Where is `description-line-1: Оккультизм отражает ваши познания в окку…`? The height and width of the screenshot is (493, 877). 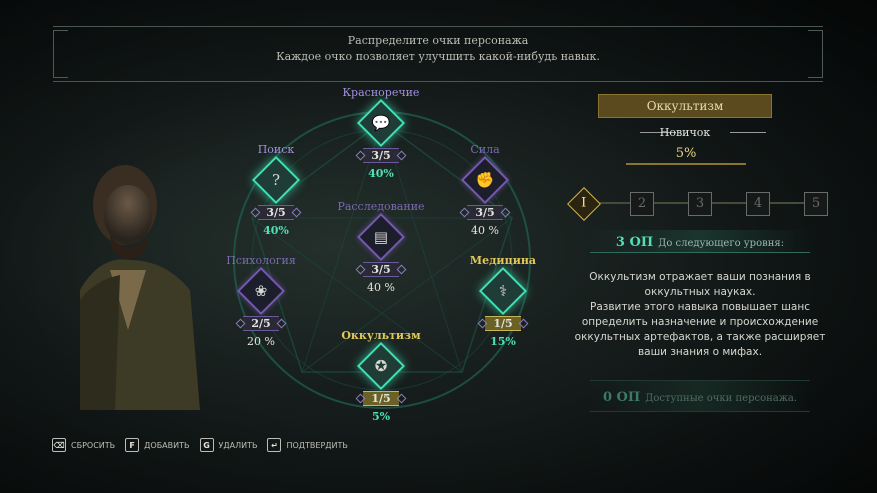 description-line-1: Оккультизм отражает ваши познания в окку… is located at coordinates (700, 284).